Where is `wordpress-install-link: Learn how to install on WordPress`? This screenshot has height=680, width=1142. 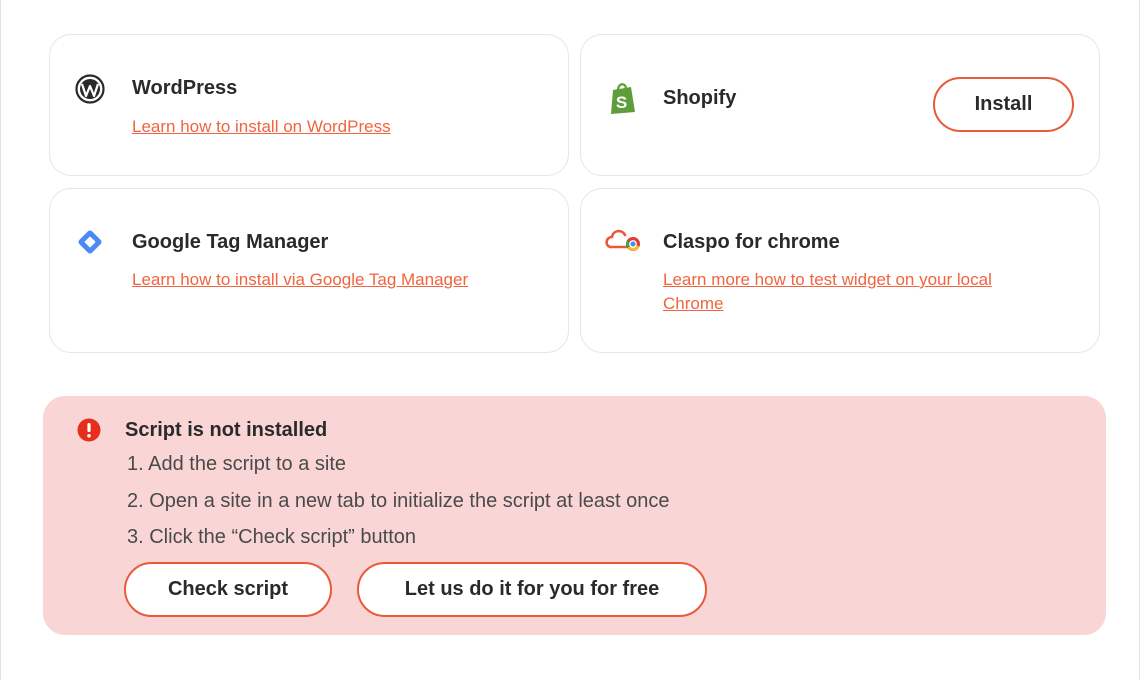 wordpress-install-link: Learn how to install on WordPress is located at coordinates (261, 127).